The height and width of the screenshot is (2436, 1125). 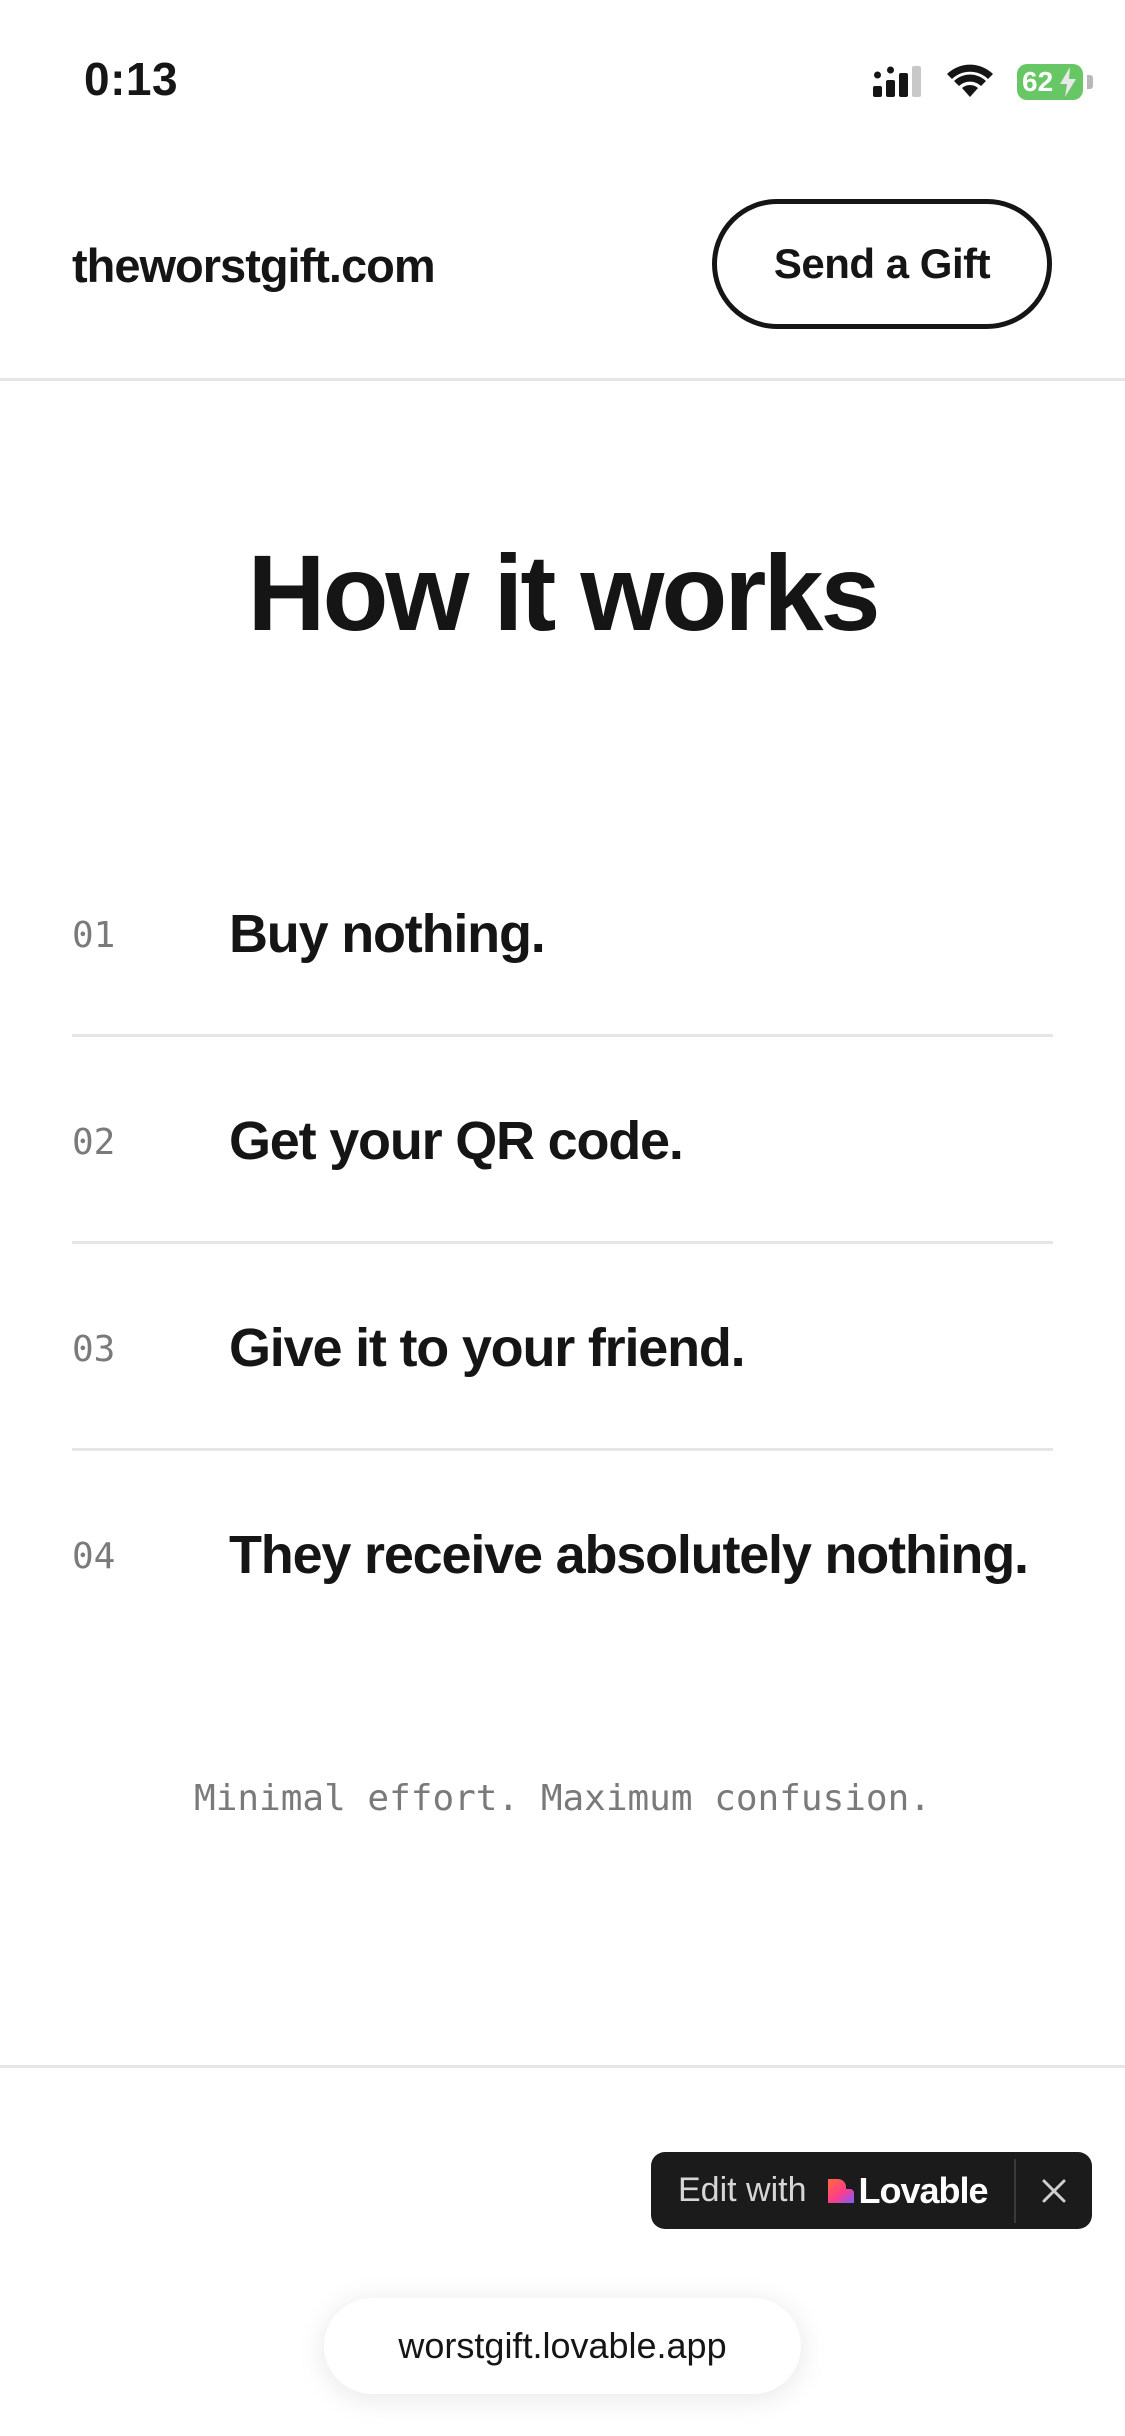 I want to click on status-time: 0:13, so click(x=131, y=79).